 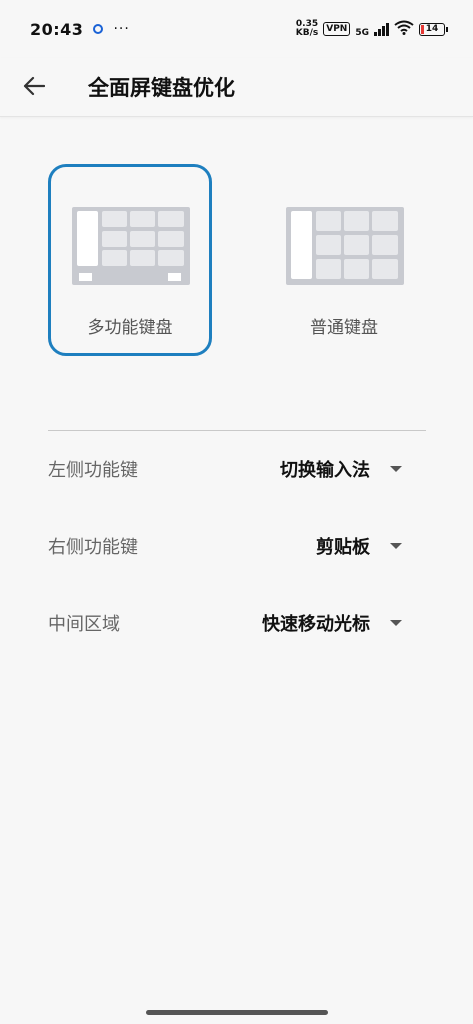 What do you see at coordinates (161, 88) in the screenshot?
I see `page-title: 全面屏键盘优化` at bounding box center [161, 88].